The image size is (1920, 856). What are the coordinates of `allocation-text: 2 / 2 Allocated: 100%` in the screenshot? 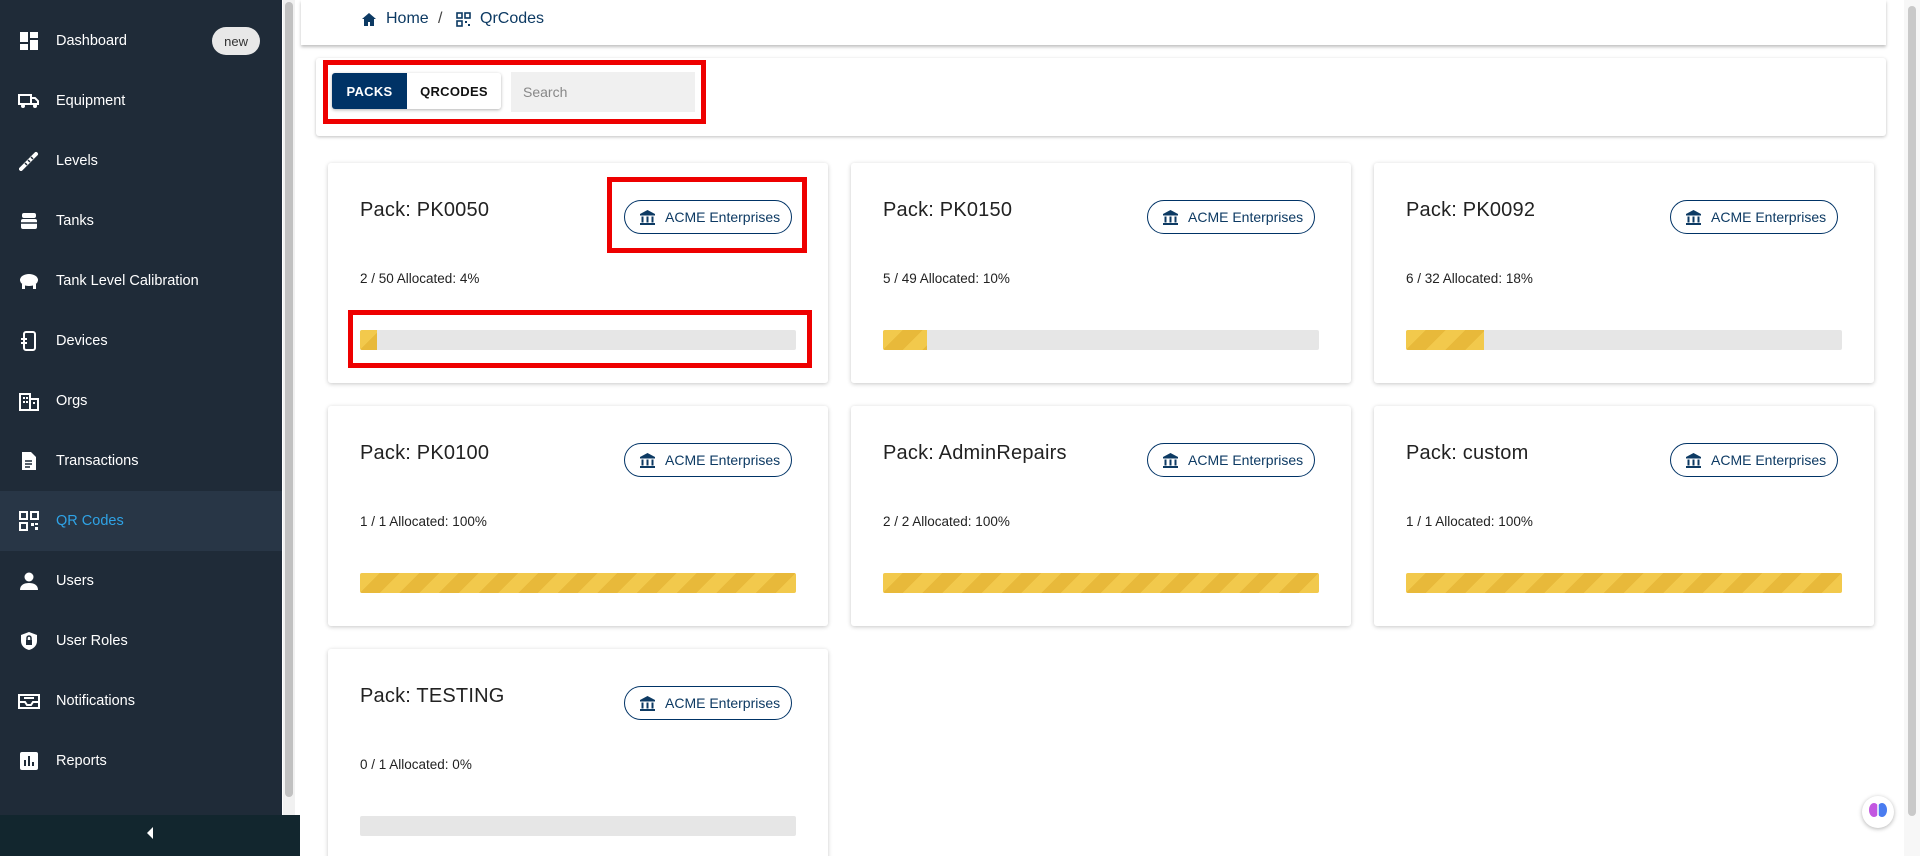 It's located at (946, 521).